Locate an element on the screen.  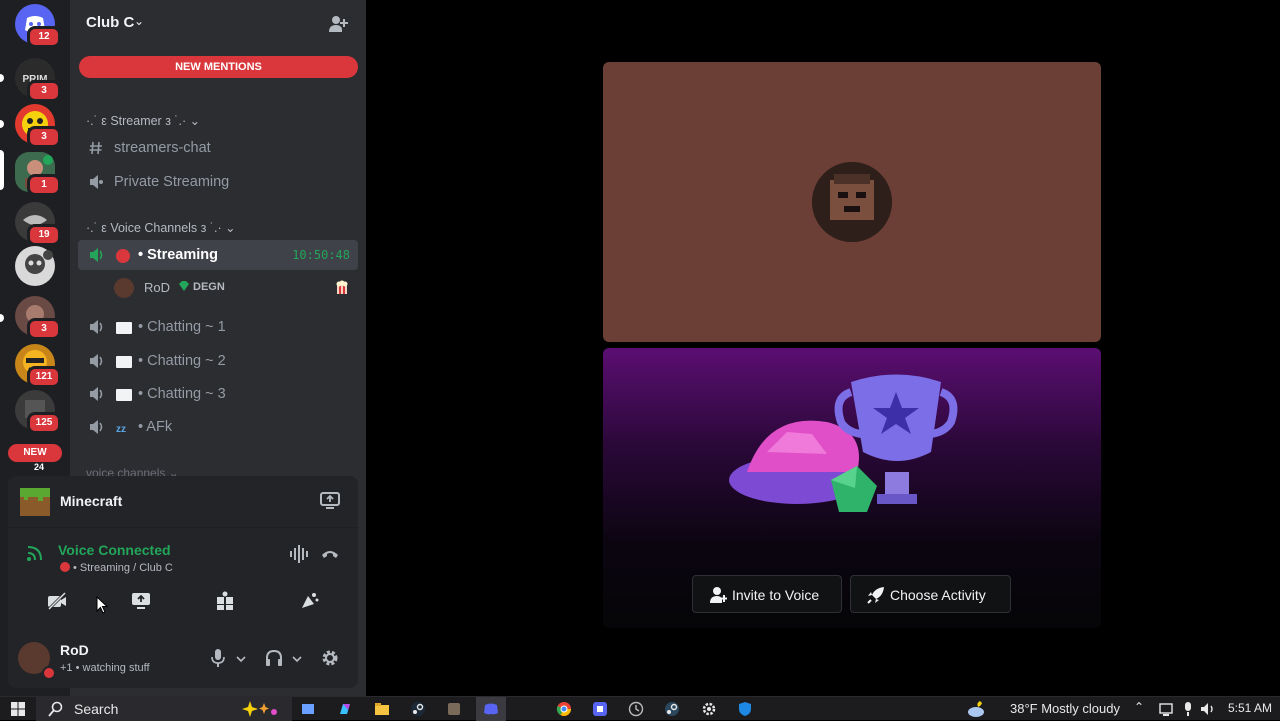
choose-activity-button: Choose Activity is located at coordinates (930, 594).